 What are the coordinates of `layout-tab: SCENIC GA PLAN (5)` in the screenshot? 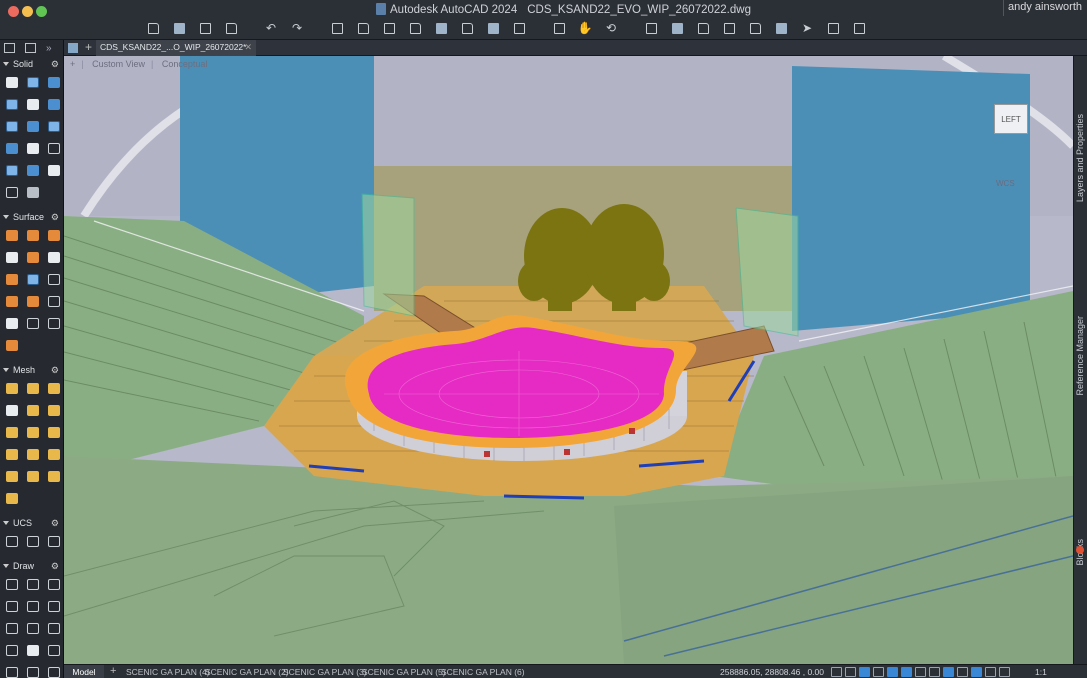 It's located at (404, 672).